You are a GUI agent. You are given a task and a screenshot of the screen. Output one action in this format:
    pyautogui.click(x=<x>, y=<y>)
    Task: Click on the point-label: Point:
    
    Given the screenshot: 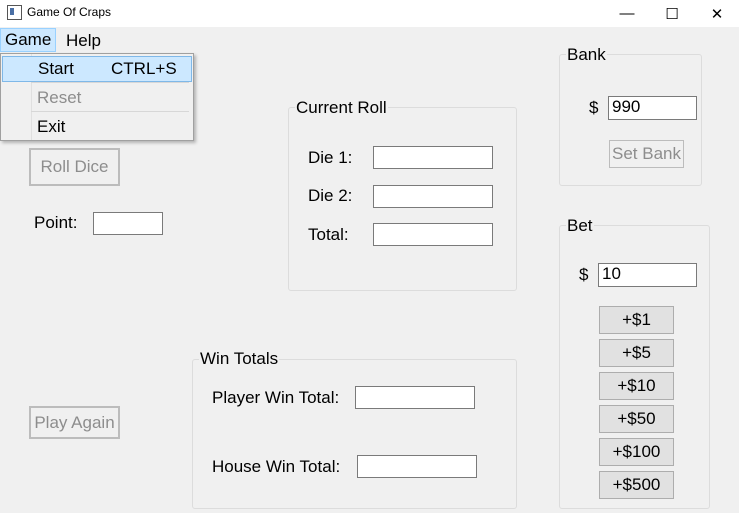 What is the action you would take?
    pyautogui.click(x=56, y=222)
    